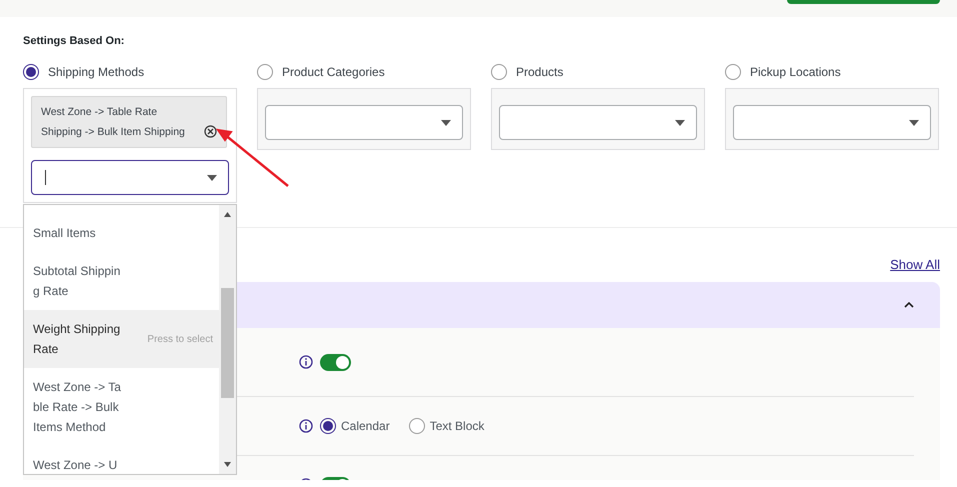  I want to click on remove-icon, so click(210, 131).